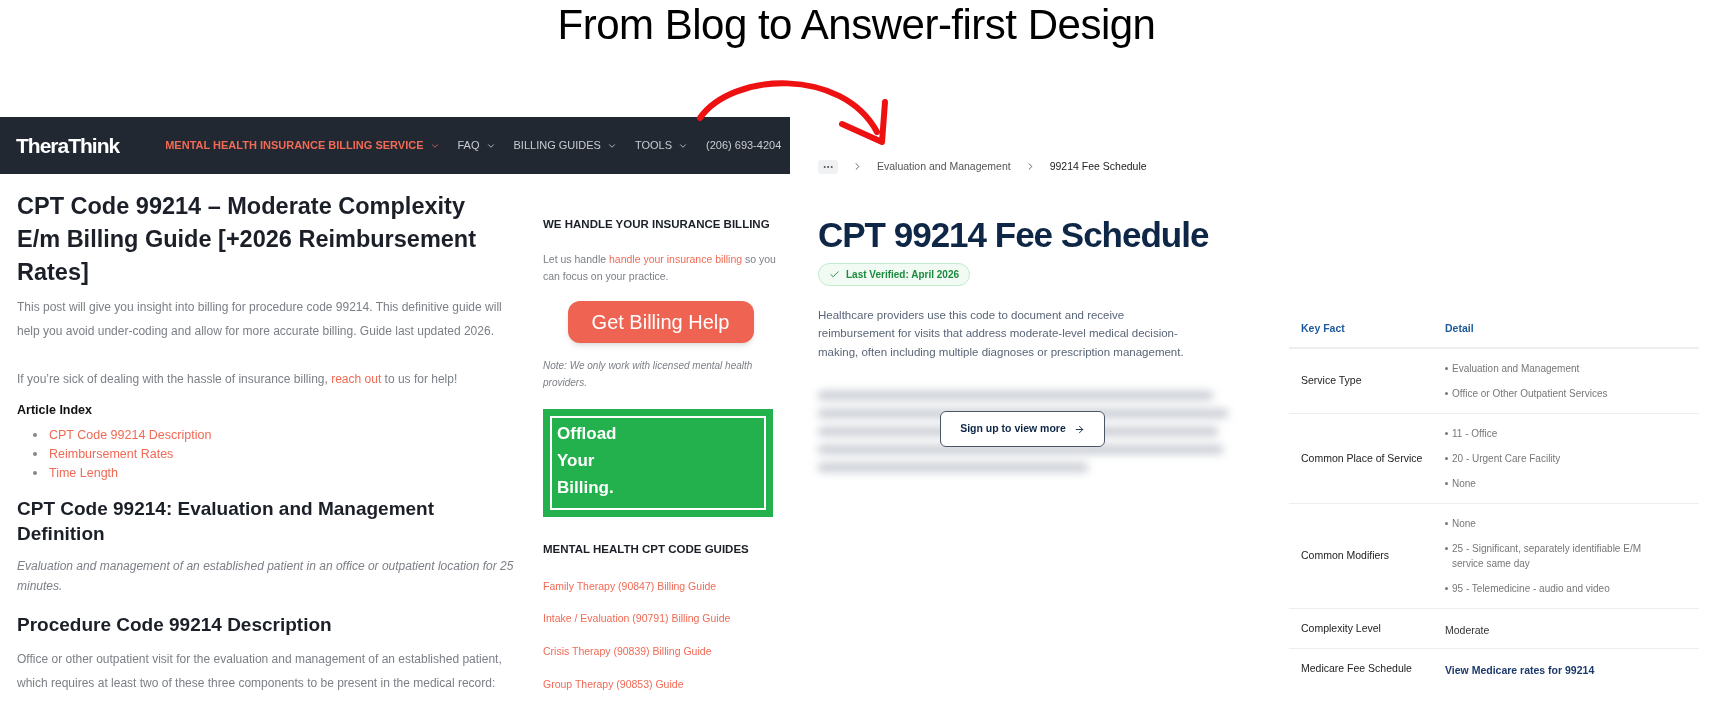  Describe the element at coordinates (247, 239) in the screenshot. I see `article-title: CPT Code 99214 – Moderate Complexity E/m Billing Guide [+2026 Reimbursement Rates]` at that location.